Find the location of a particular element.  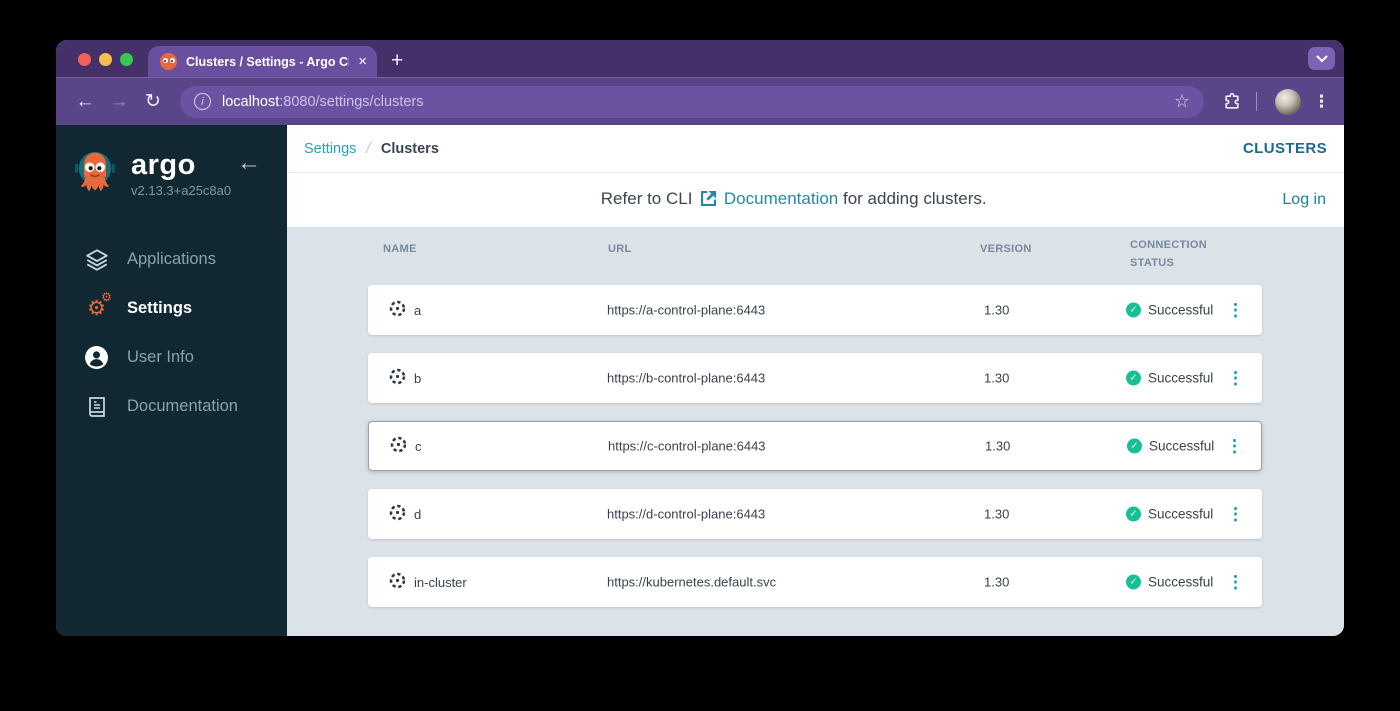

address-bar: i localhost:8080/settings/clusters ☆ is located at coordinates (692, 101).